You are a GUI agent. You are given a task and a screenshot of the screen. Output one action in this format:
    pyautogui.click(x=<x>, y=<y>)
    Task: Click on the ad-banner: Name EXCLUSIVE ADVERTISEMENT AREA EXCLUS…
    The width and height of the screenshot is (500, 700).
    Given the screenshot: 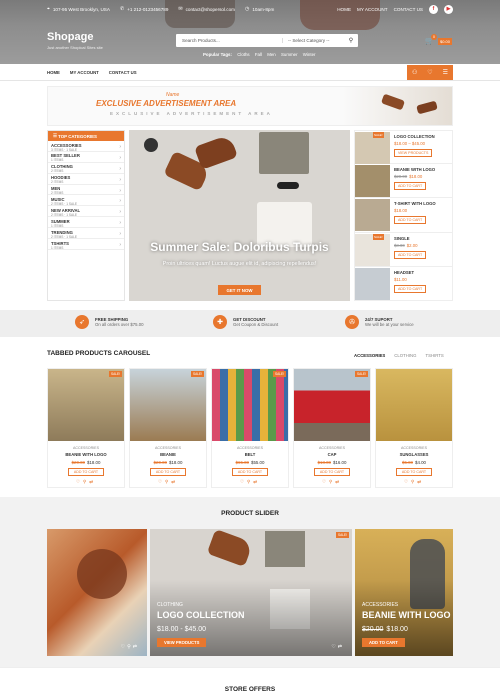 What is the action you would take?
    pyautogui.click(x=250, y=106)
    